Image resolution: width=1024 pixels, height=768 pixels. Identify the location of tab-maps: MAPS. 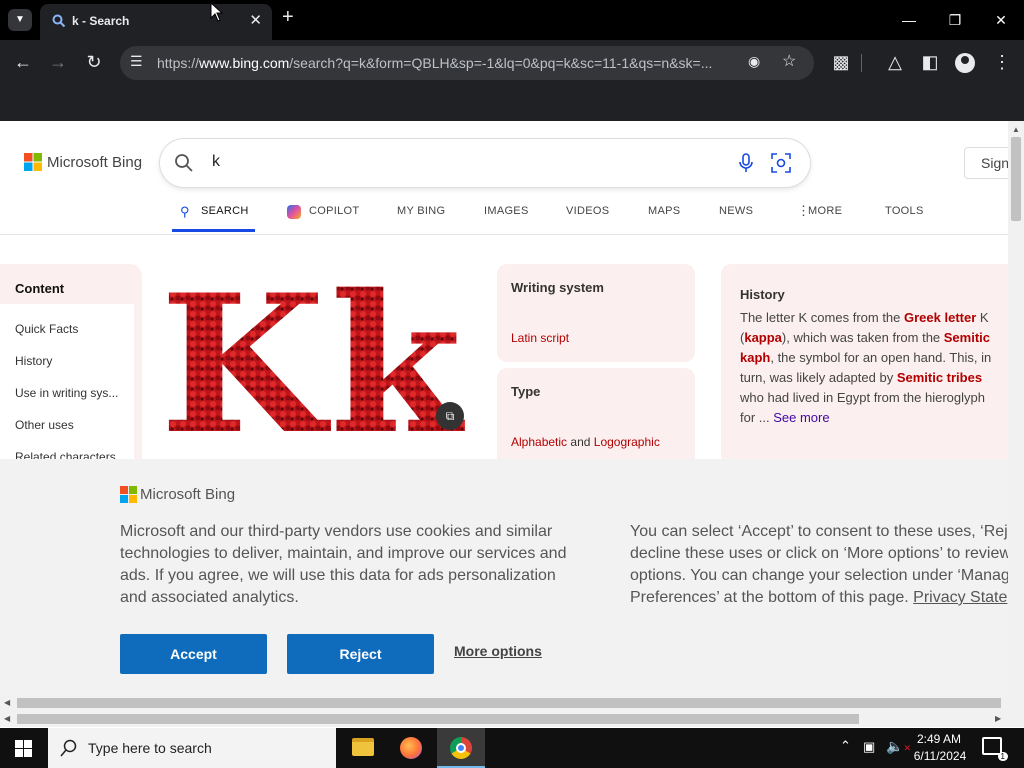
(664, 211).